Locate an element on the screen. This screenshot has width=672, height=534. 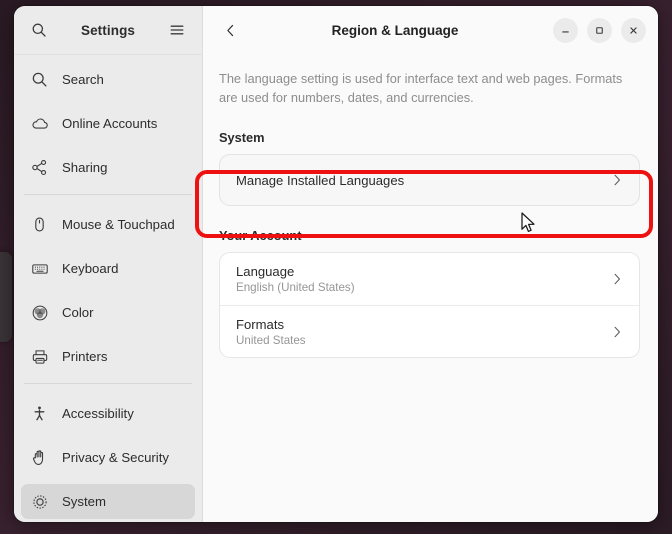
language-row: Language English (United States) is located at coordinates (429, 279).